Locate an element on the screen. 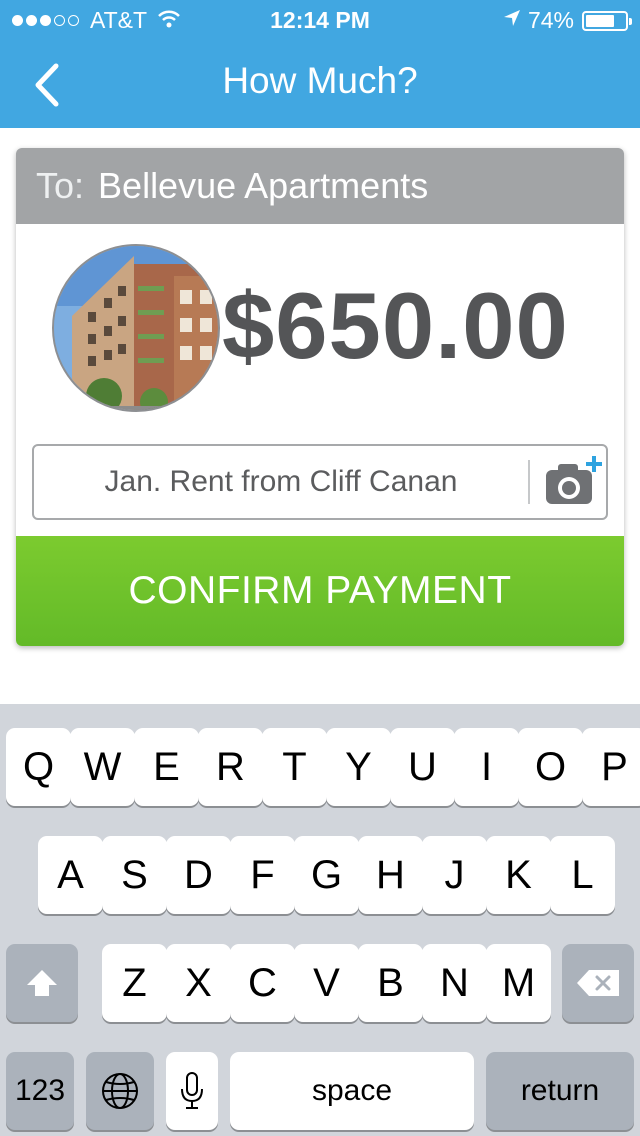  shift-key is located at coordinates (42, 983).